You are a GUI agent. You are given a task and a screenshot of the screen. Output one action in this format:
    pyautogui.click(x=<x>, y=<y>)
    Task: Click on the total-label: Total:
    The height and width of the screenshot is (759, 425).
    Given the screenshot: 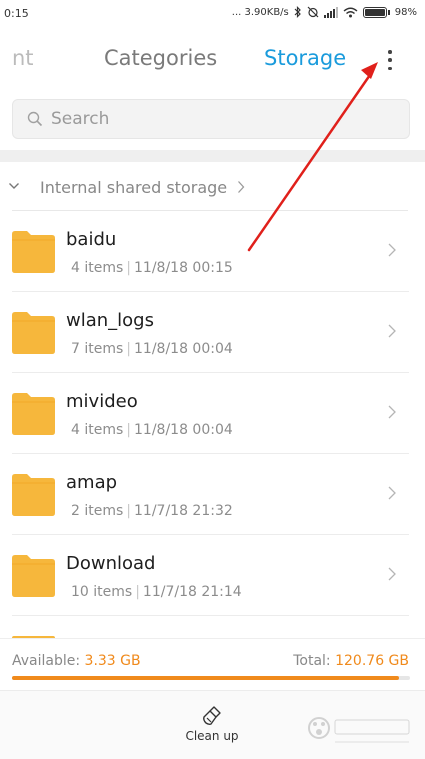 What is the action you would take?
    pyautogui.click(x=312, y=661)
    